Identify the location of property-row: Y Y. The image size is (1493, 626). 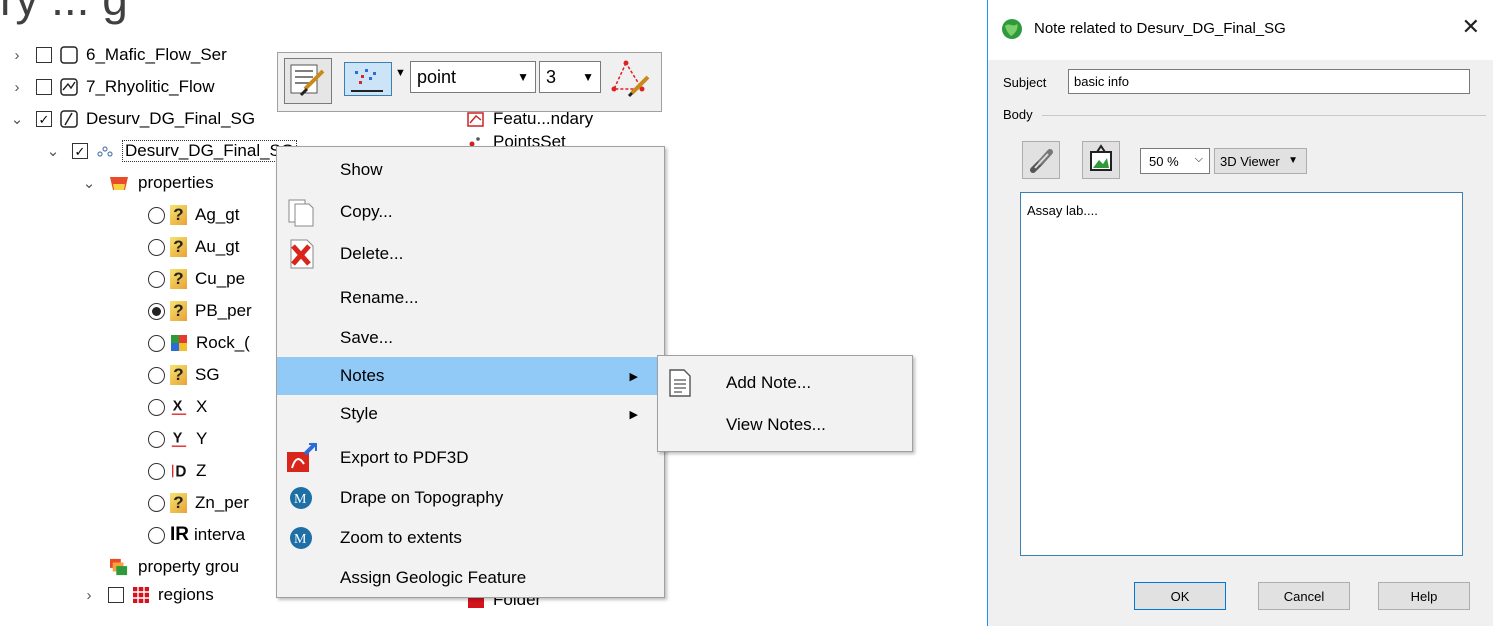
(177, 439).